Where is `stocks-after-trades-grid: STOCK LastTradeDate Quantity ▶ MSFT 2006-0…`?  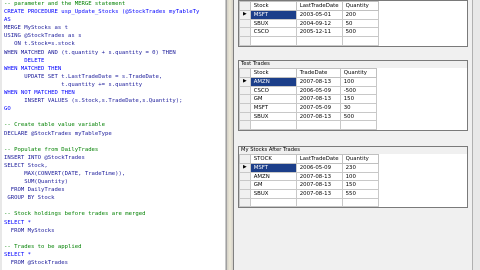
stocks-after-trades-grid: STOCK LastTradeDate Quantity ▶ MSFT 2006-0… is located at coordinates (309, 181).